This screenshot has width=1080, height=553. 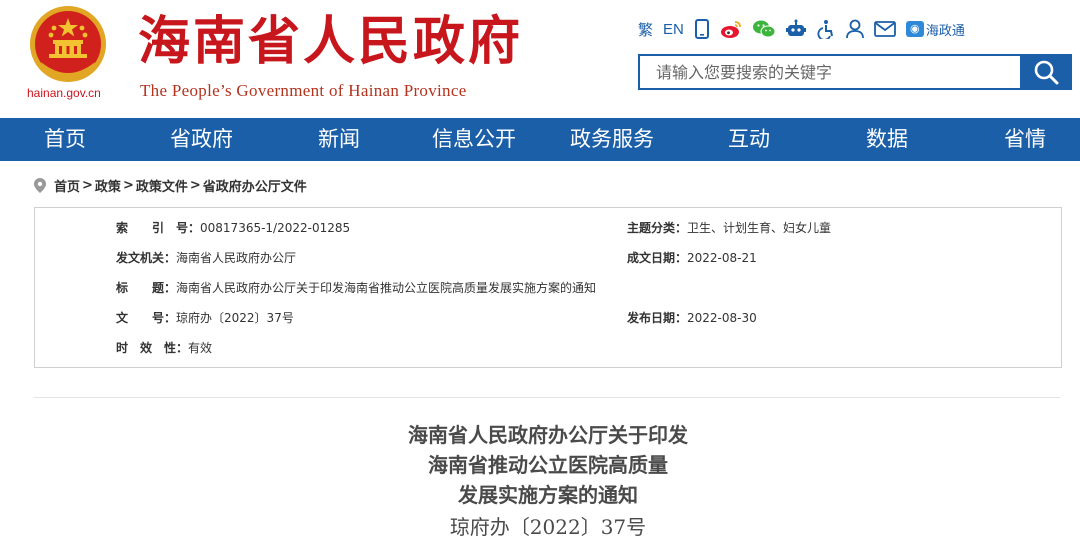 What do you see at coordinates (722, 258) in the screenshot?
I see `meta-created-value: 2022-08-21` at bounding box center [722, 258].